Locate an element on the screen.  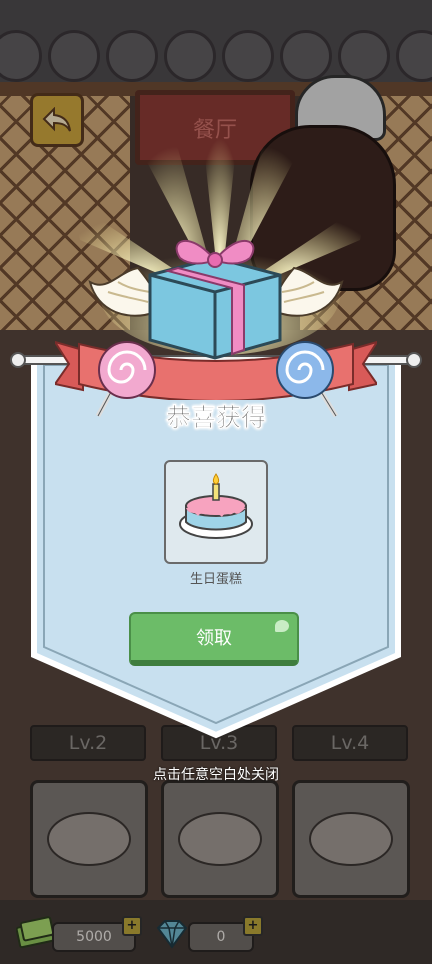
reward-title: 恭喜获得 is located at coordinates (215, 417).